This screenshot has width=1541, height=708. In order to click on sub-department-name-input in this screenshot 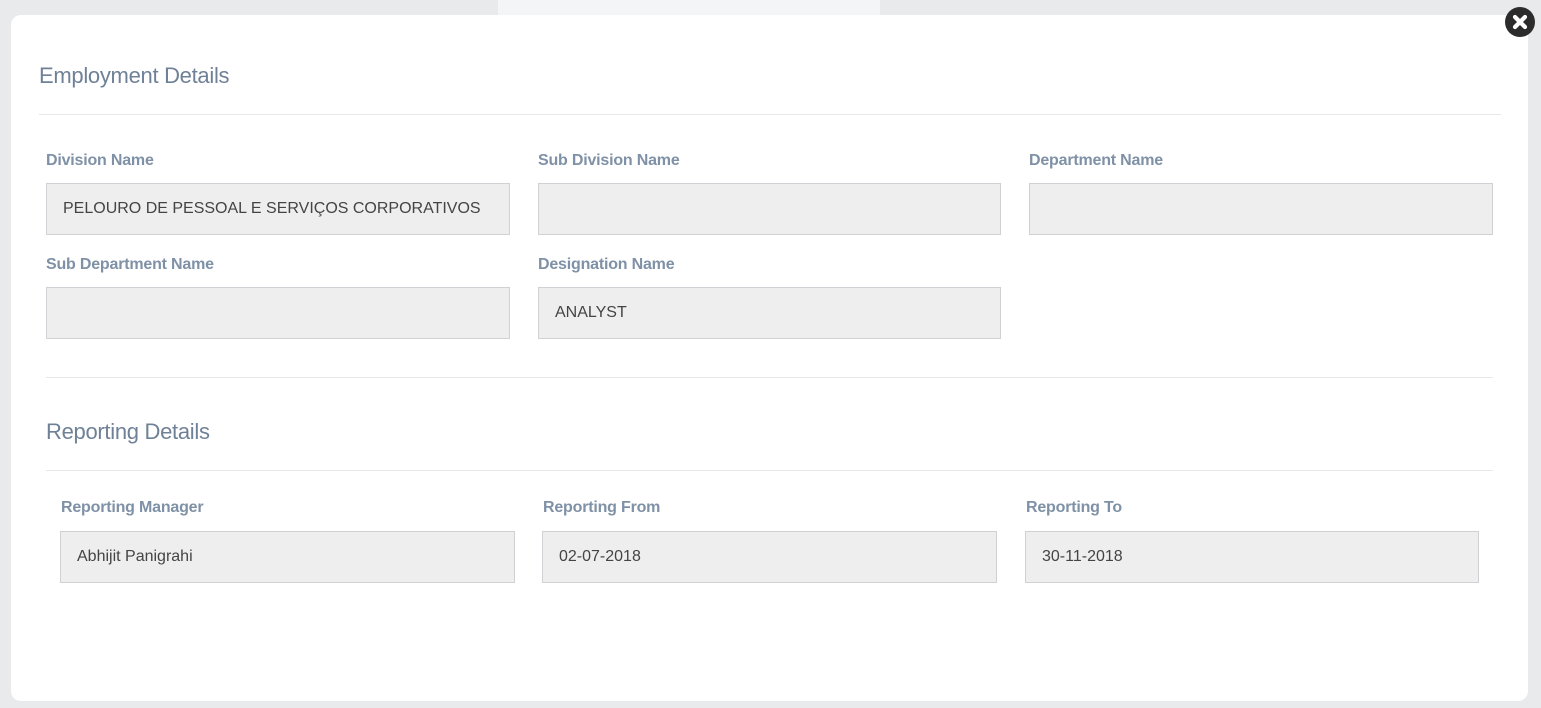, I will do `click(278, 313)`.